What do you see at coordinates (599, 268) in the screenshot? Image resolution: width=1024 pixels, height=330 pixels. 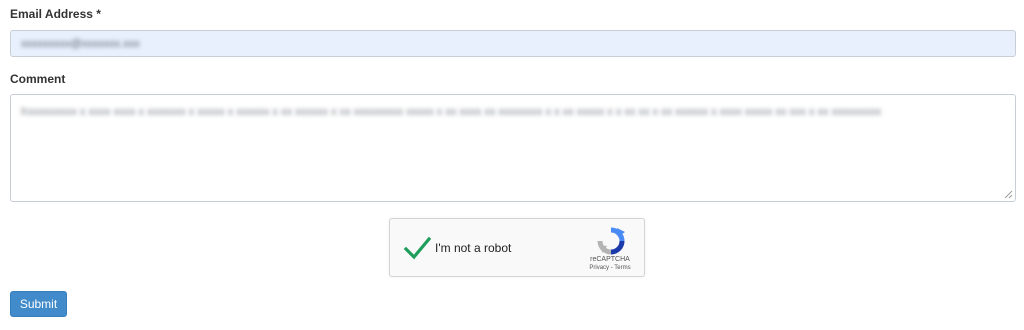 I see `privacy-link: Privacy` at bounding box center [599, 268].